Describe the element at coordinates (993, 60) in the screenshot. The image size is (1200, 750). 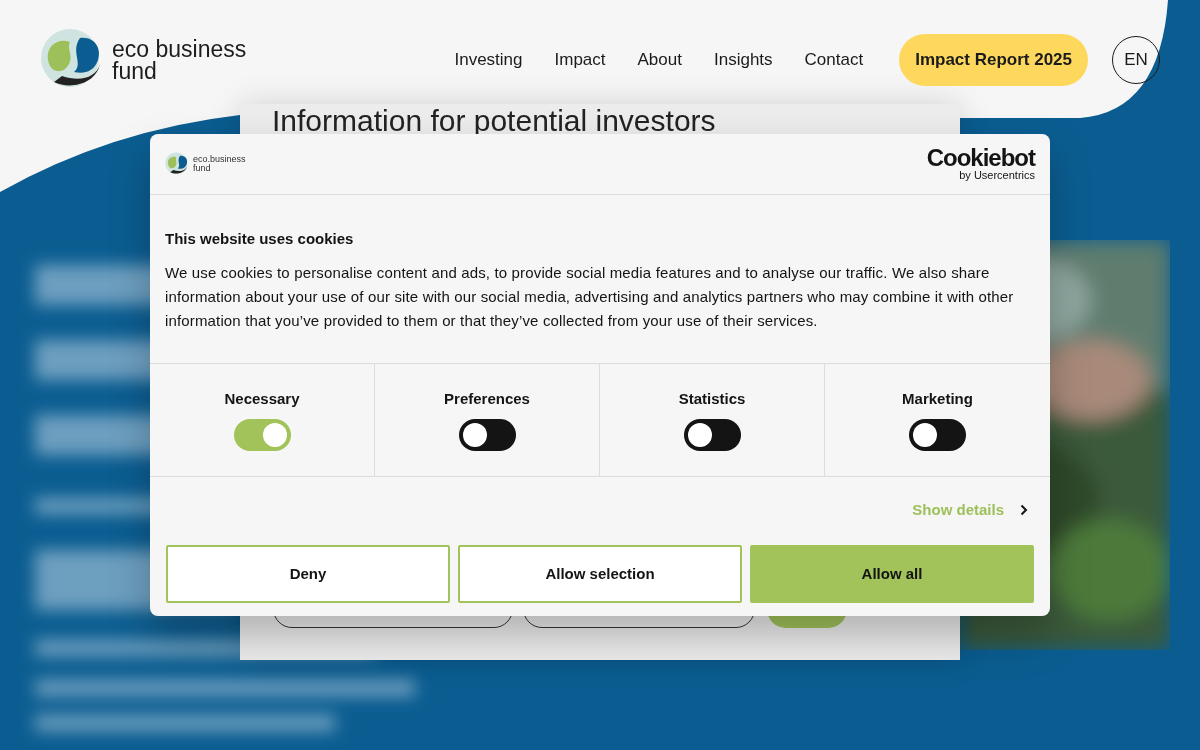
I see `report-button: Impact Report 2025` at that location.